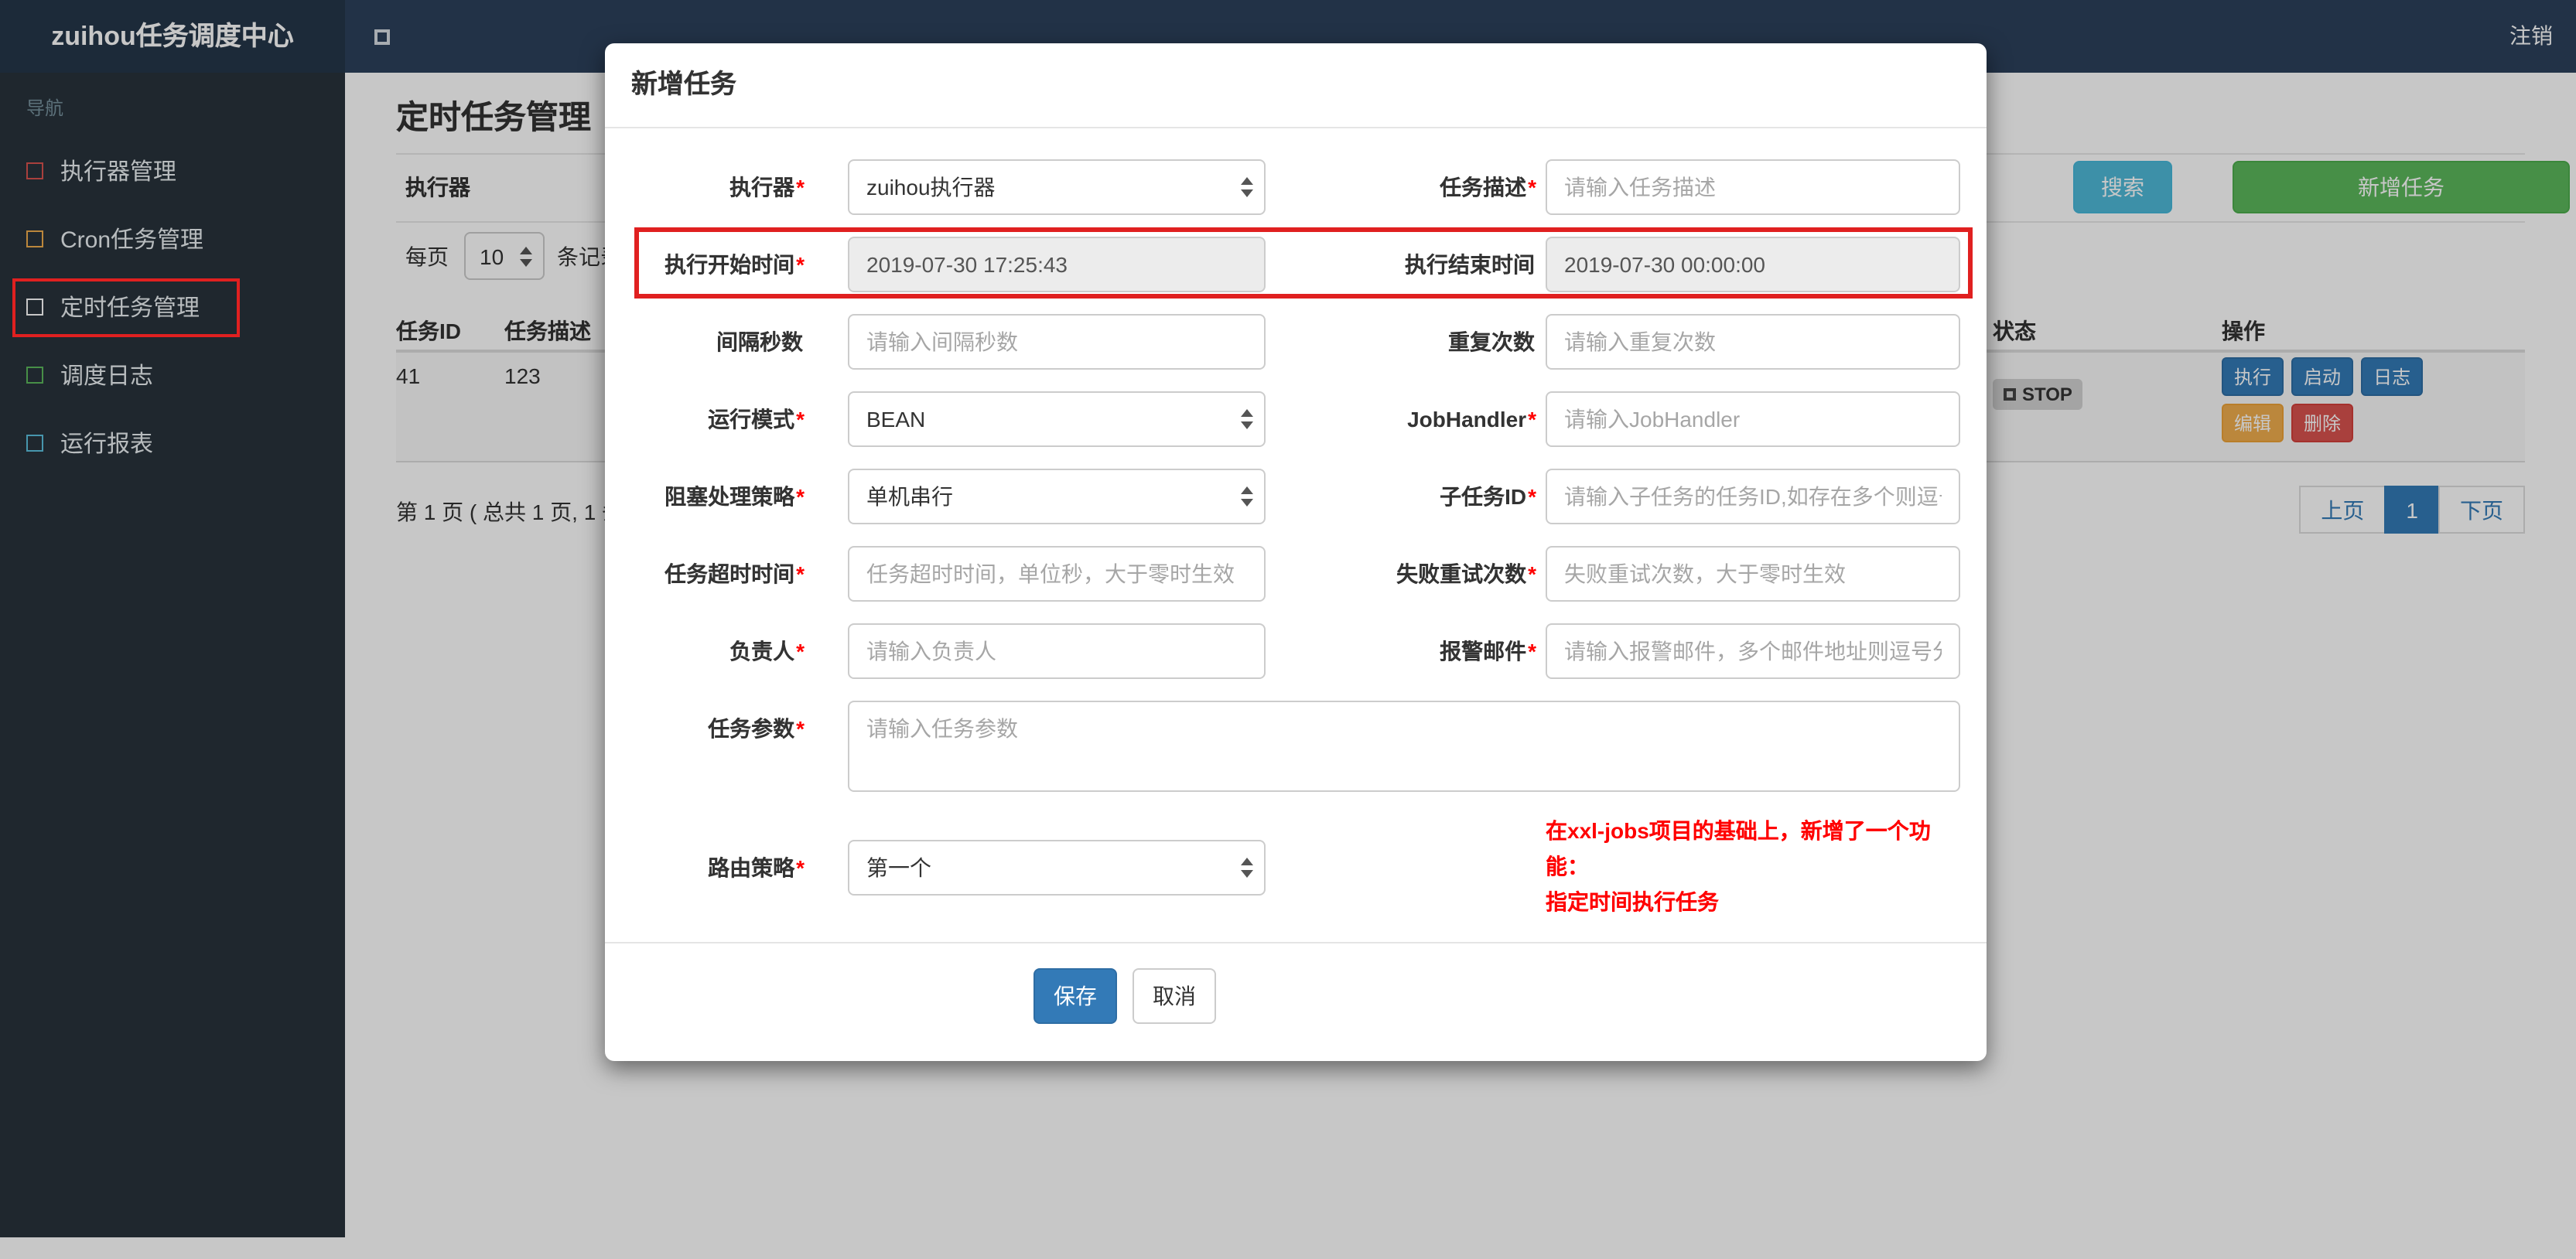 This screenshot has width=2576, height=1259. Describe the element at coordinates (931, 188) in the screenshot. I see `executor-select-value: zuihou执行器` at that location.